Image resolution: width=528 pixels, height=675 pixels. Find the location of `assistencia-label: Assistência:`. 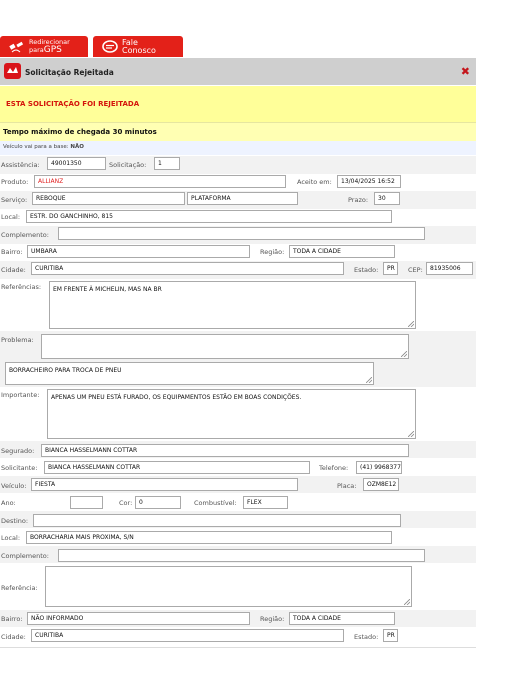

assistencia-label: Assistência: is located at coordinates (20, 165).